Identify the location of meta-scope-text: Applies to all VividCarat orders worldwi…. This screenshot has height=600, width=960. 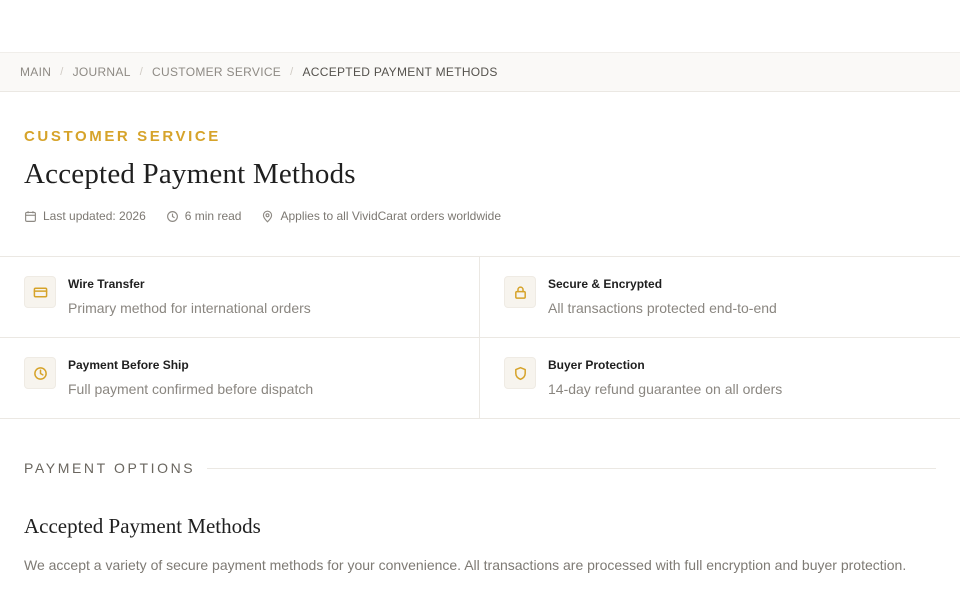
(391, 216).